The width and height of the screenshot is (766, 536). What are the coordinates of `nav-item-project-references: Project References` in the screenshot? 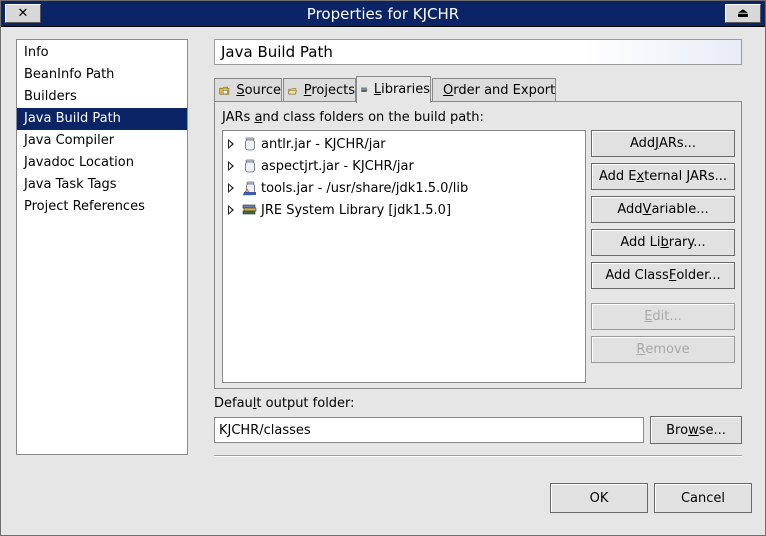 It's located at (102, 207).